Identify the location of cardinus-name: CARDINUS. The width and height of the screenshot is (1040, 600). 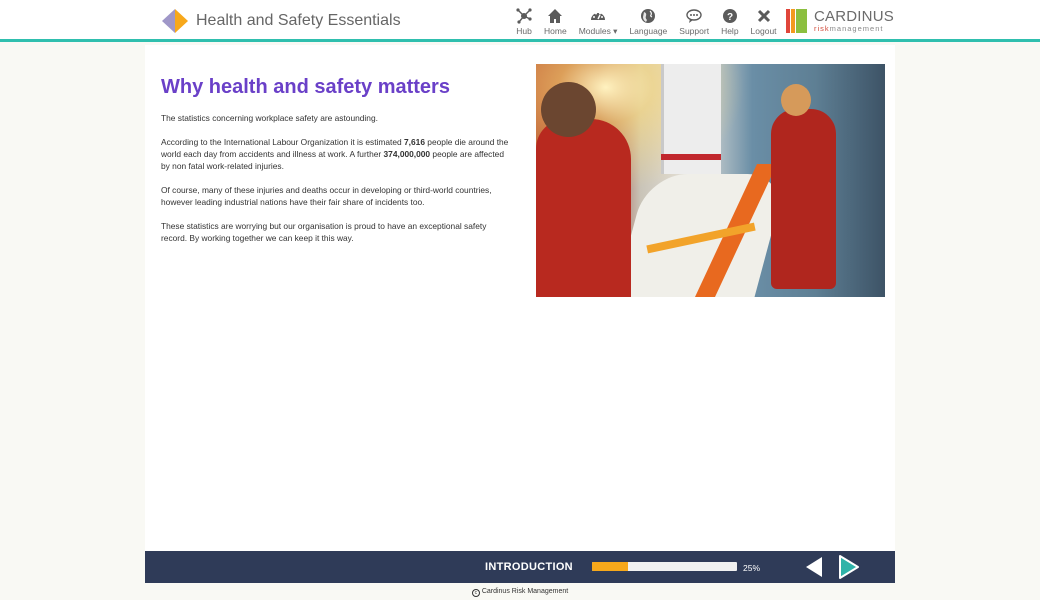
(854, 16).